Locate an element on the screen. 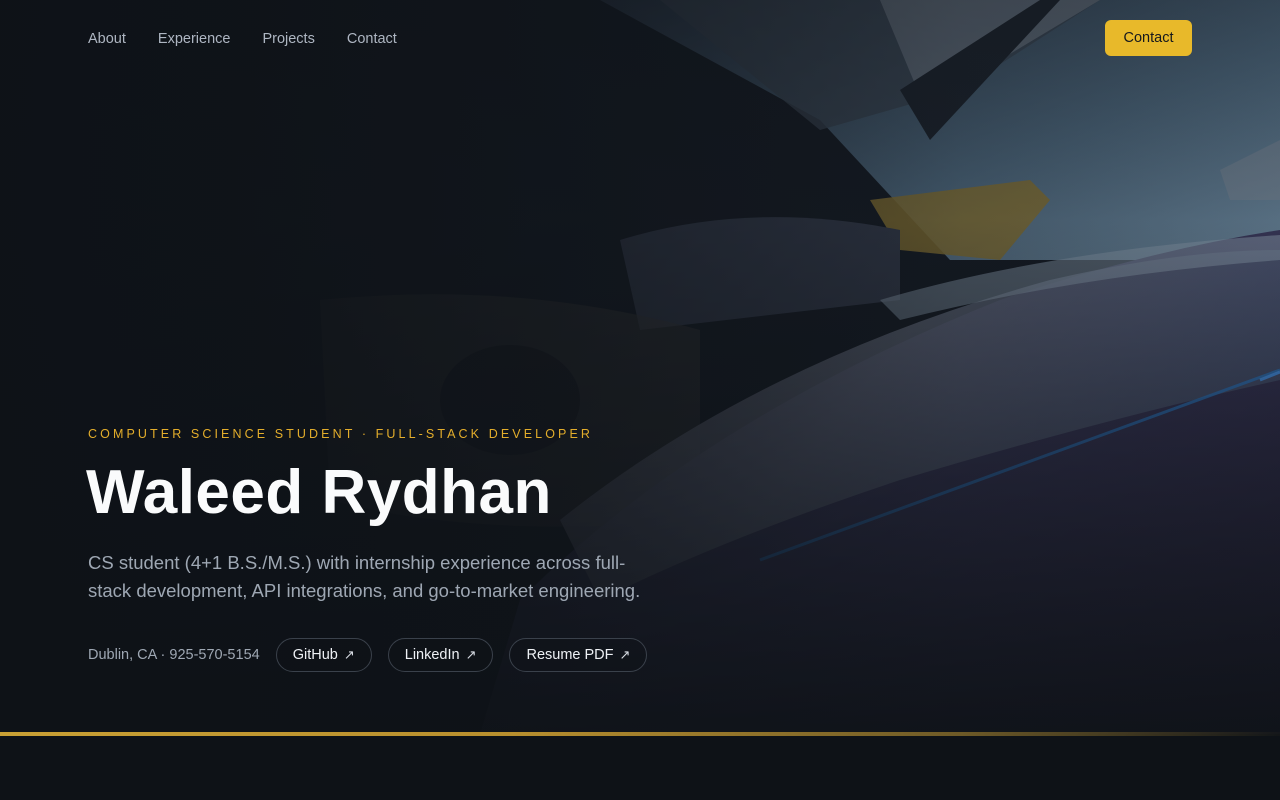  hero-name: Waleed Rydhan is located at coordinates (319, 492).